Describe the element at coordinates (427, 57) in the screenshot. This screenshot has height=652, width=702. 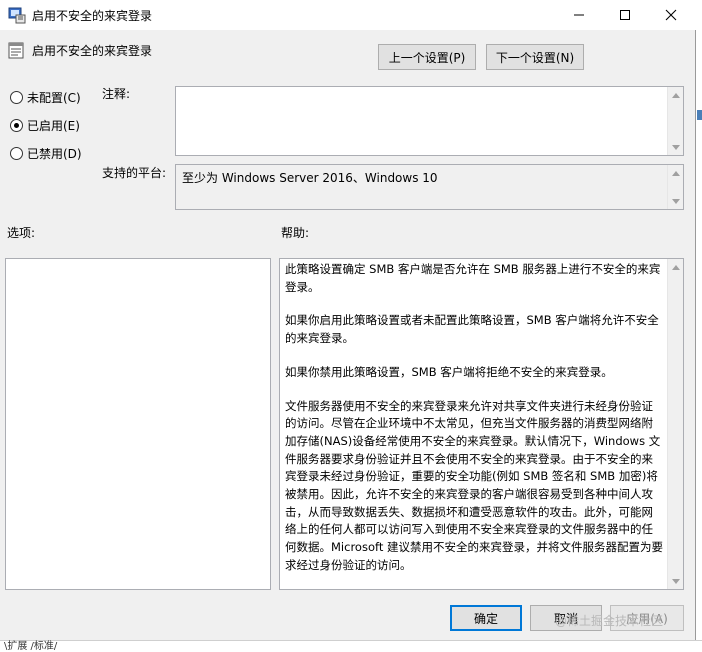
I see `previous-setting-button: 上一个设置(P)` at that location.